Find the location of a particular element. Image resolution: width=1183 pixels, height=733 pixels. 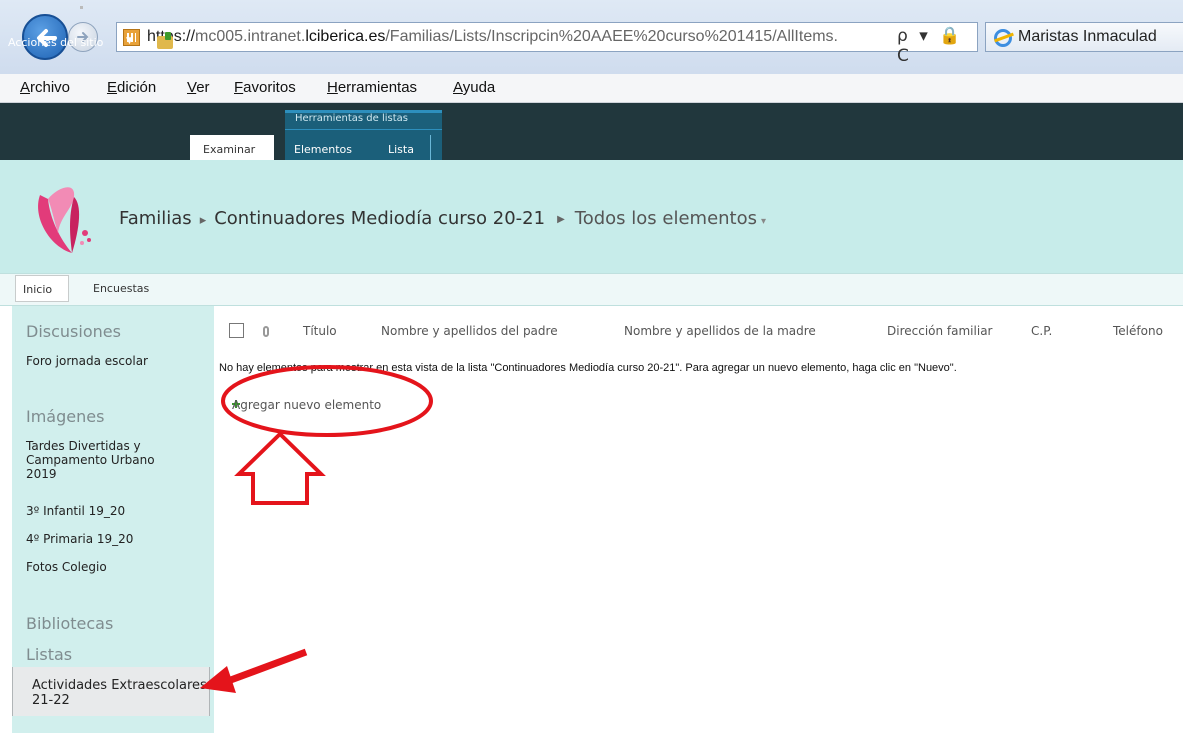

column-telefono: Teléfono is located at coordinates (1138, 331).